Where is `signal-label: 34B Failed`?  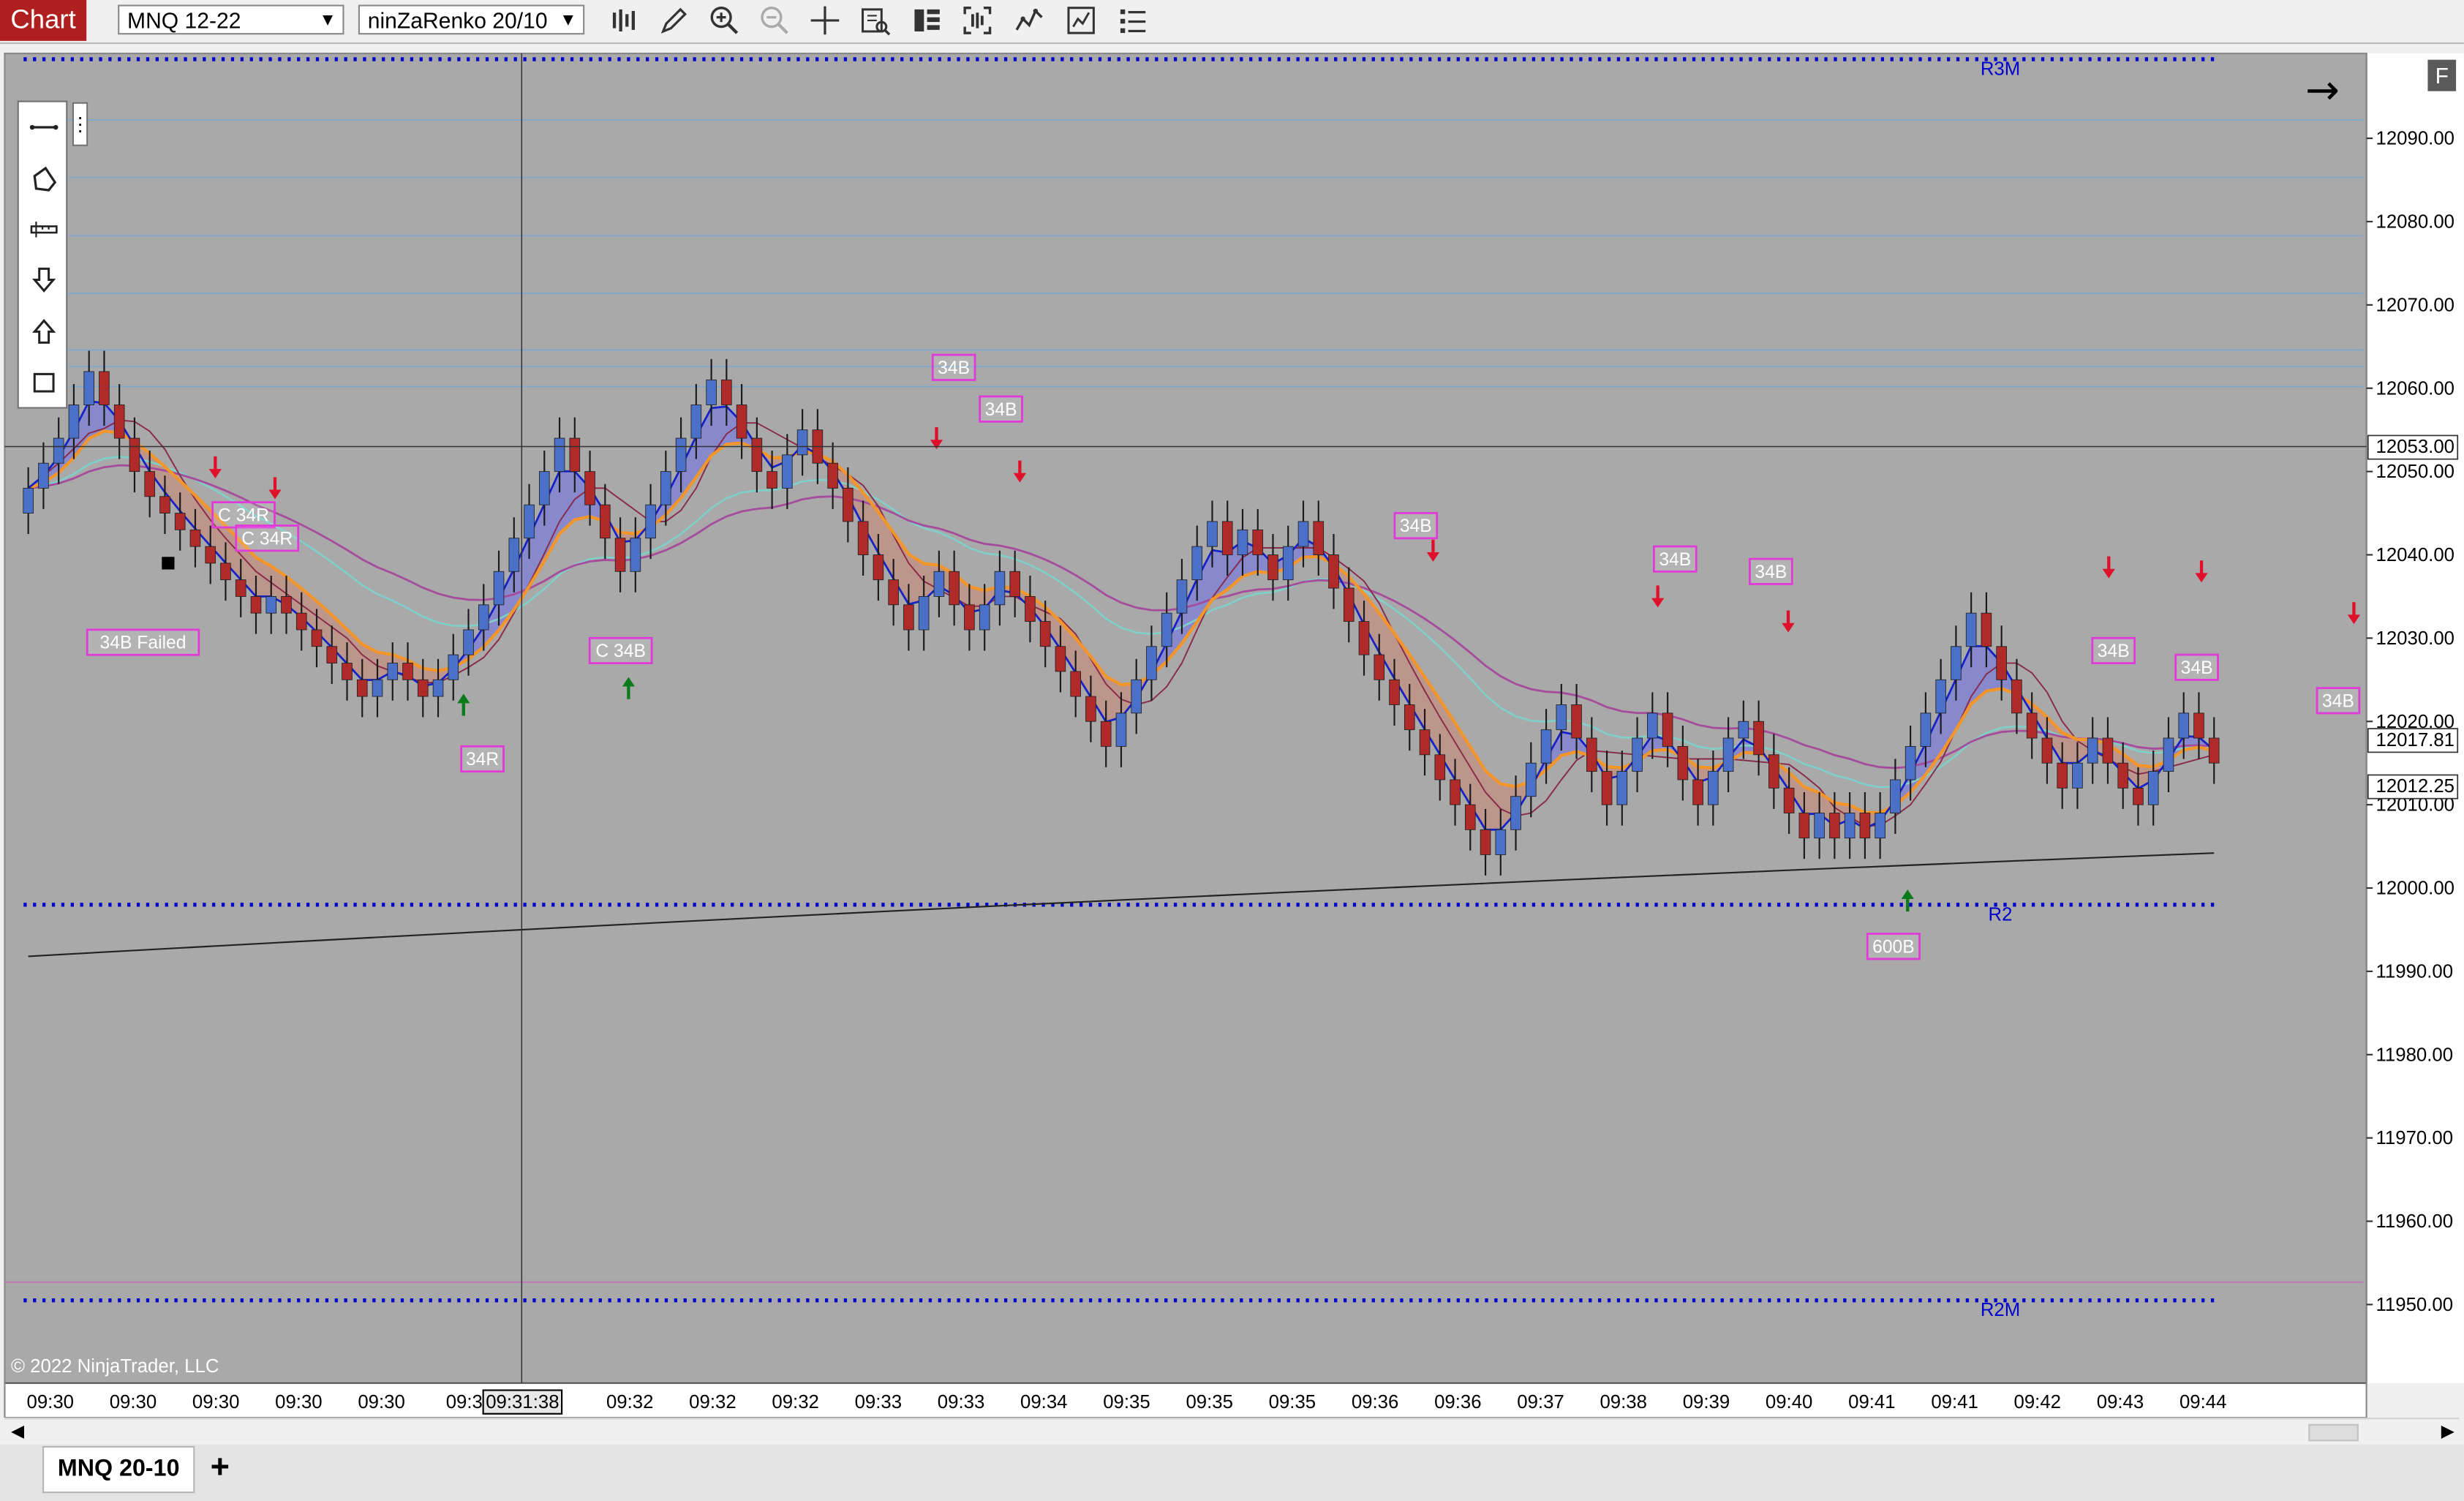
signal-label: 34B Failed is located at coordinates (144, 643).